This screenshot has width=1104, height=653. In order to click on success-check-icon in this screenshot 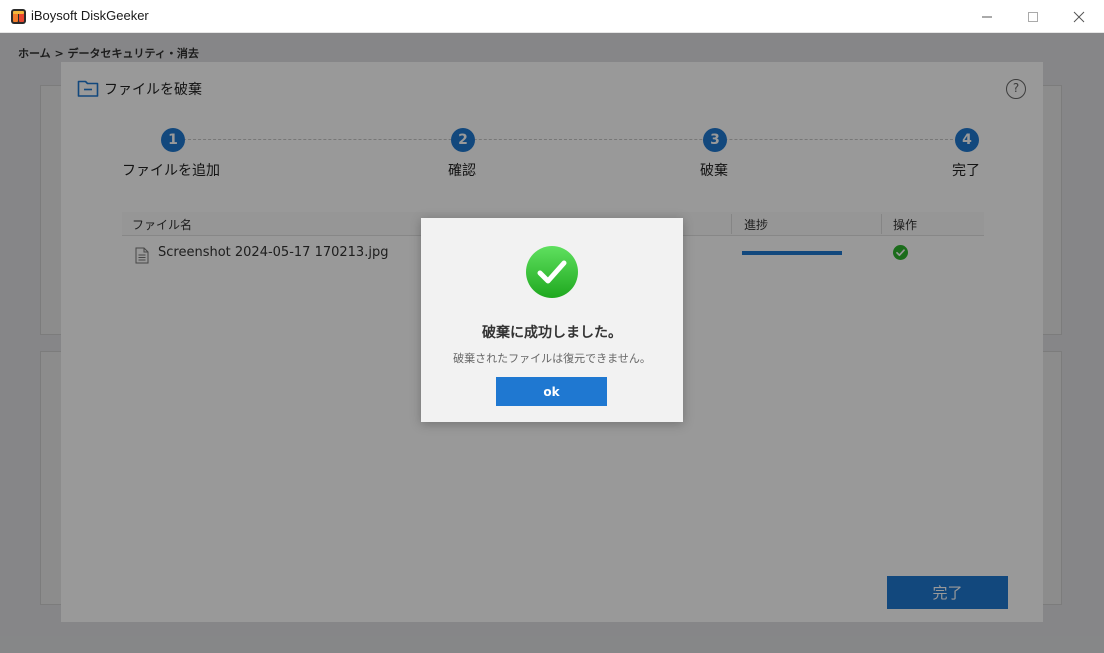, I will do `click(552, 272)`.